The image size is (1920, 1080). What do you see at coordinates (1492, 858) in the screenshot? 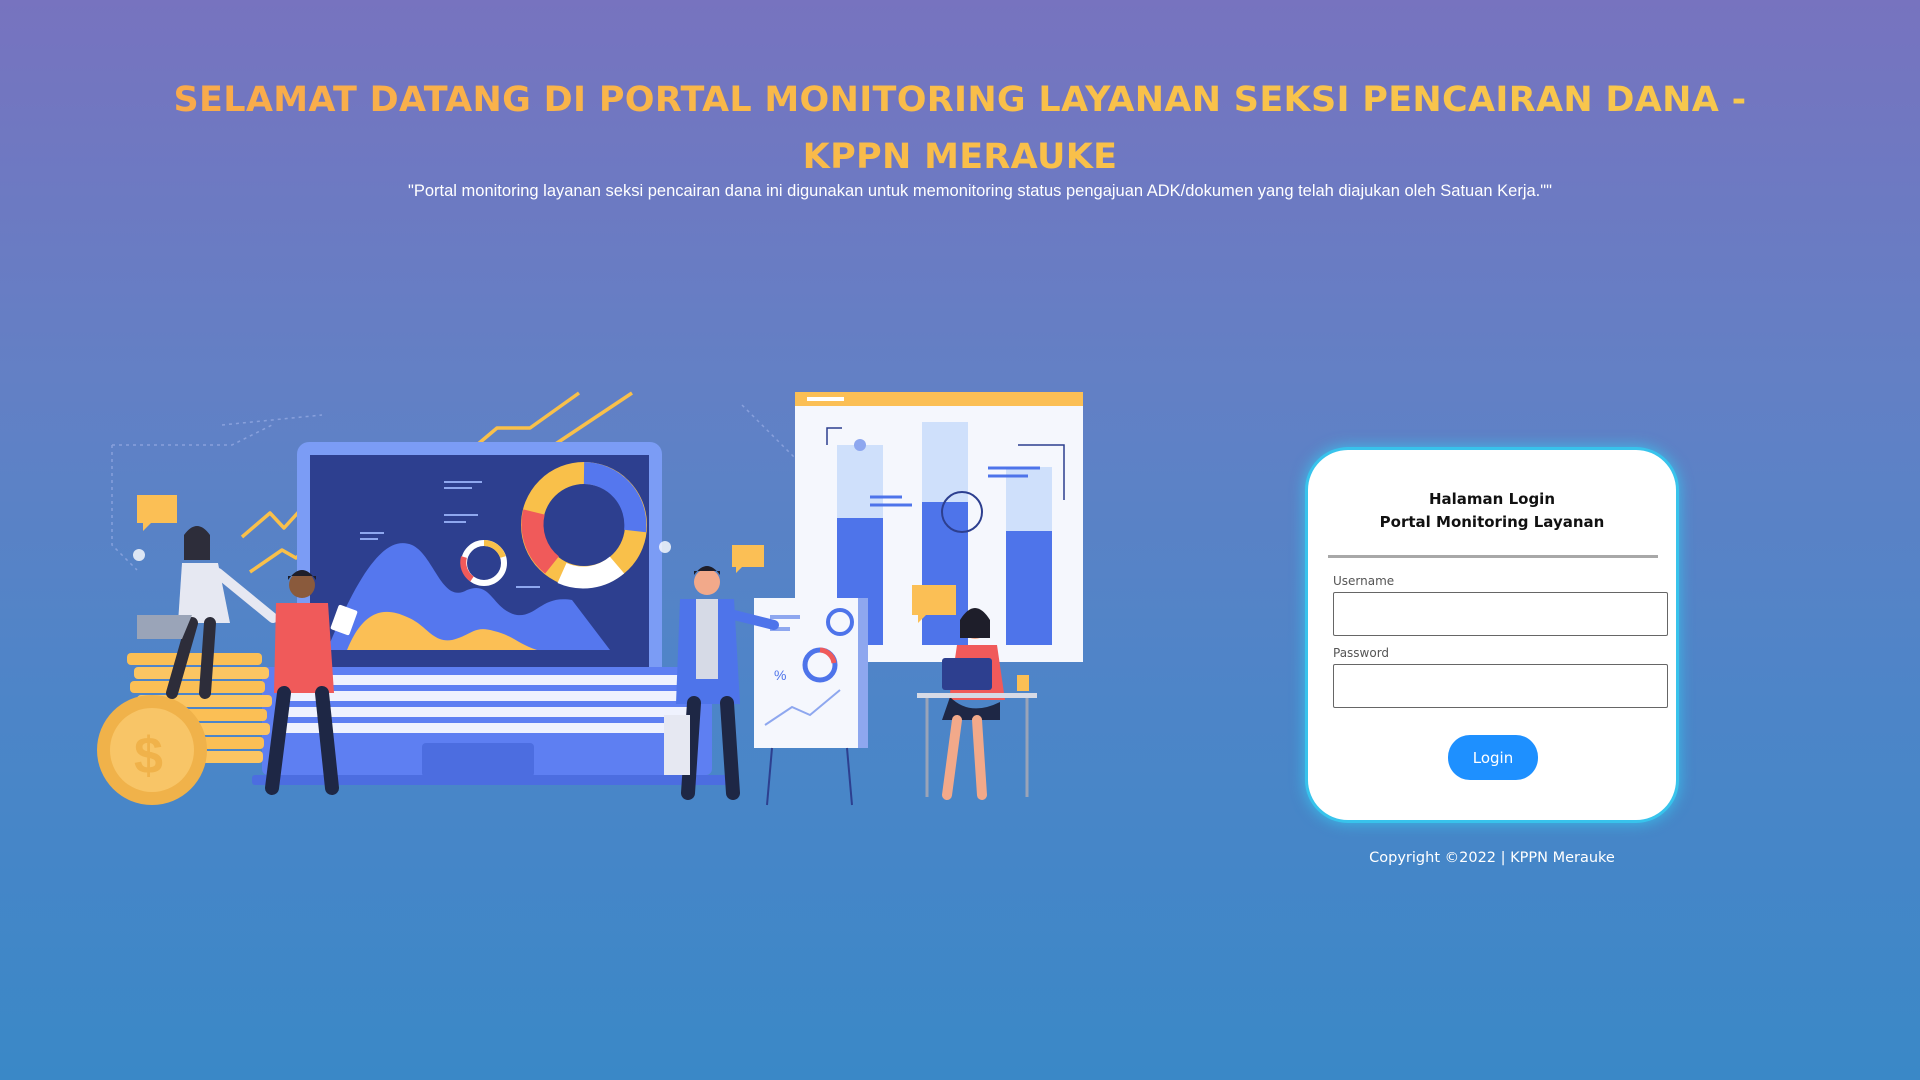
I see `footer-copyright: Copyright ©2022 | KPPN Merauke` at bounding box center [1492, 858].